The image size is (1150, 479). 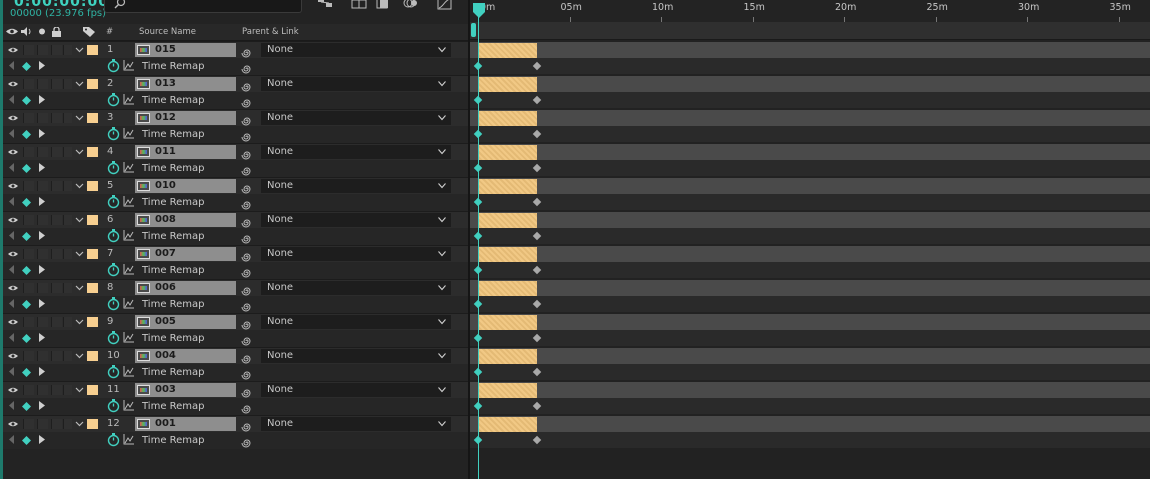 What do you see at coordinates (479, 11) in the screenshot?
I see `current-time-indicator-head` at bounding box center [479, 11].